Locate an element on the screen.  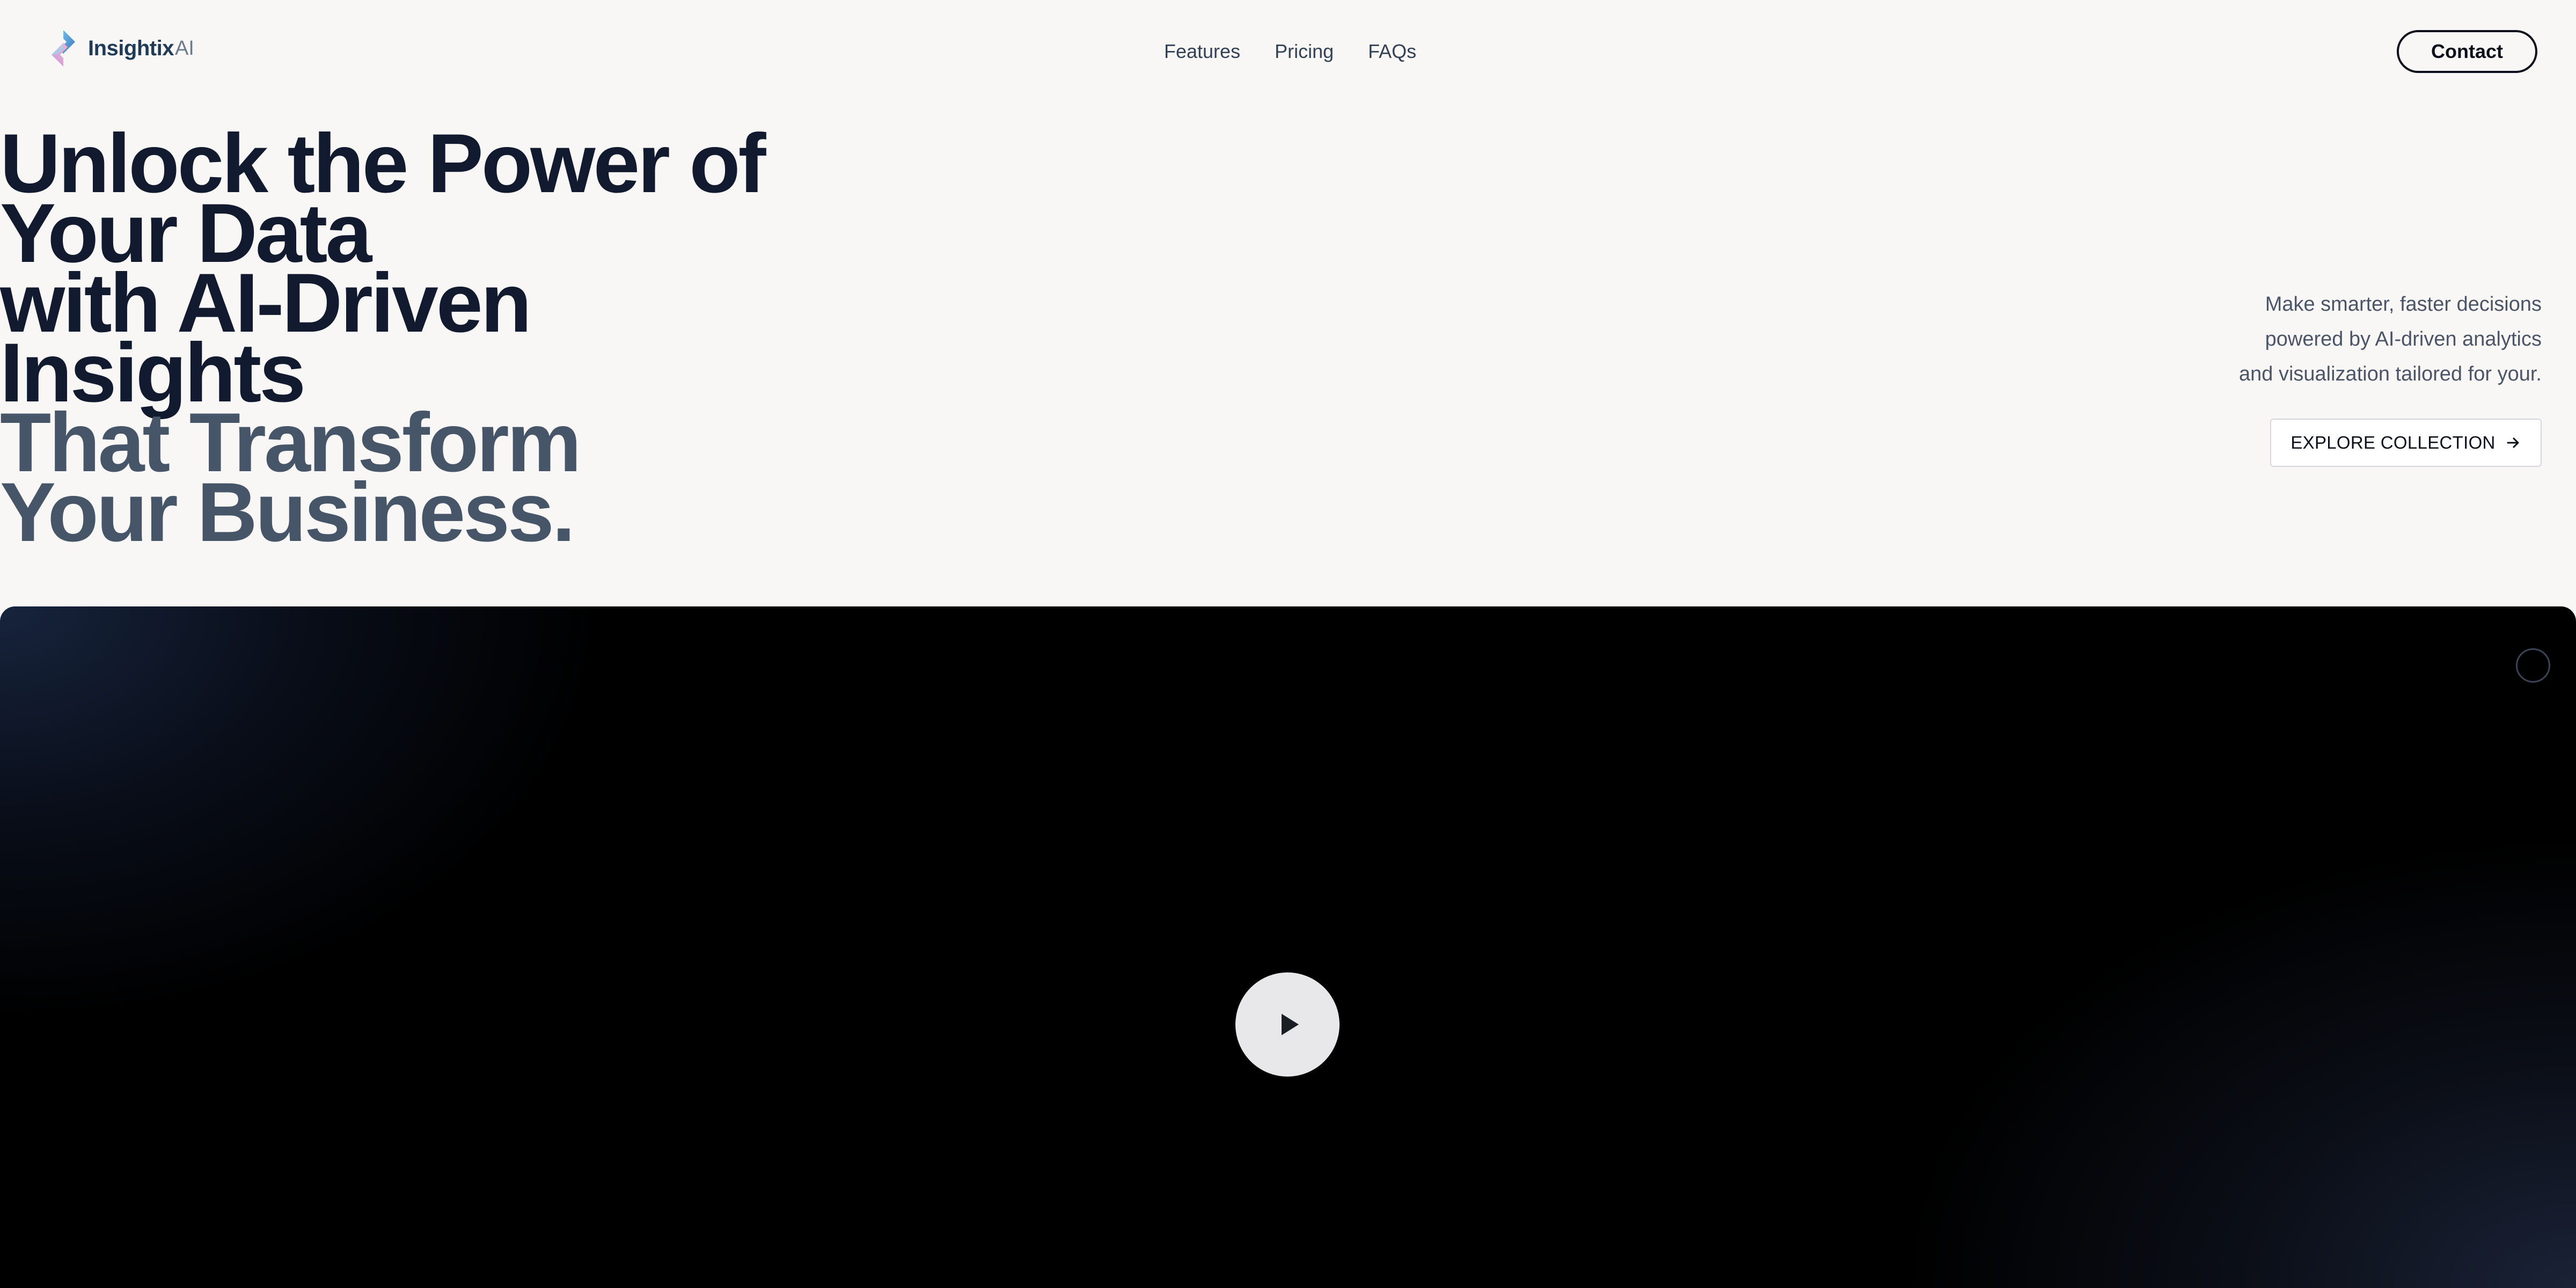
nav-link-faqs: FAQs is located at coordinates (1392, 51).